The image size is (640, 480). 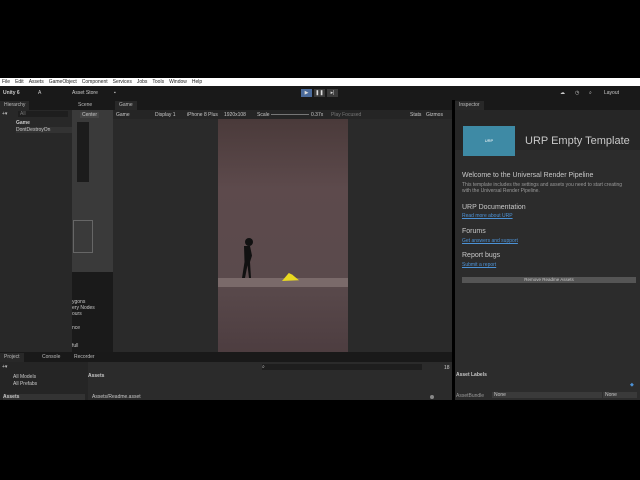 I want to click on assets-folder: Assets, so click(x=44, y=397).